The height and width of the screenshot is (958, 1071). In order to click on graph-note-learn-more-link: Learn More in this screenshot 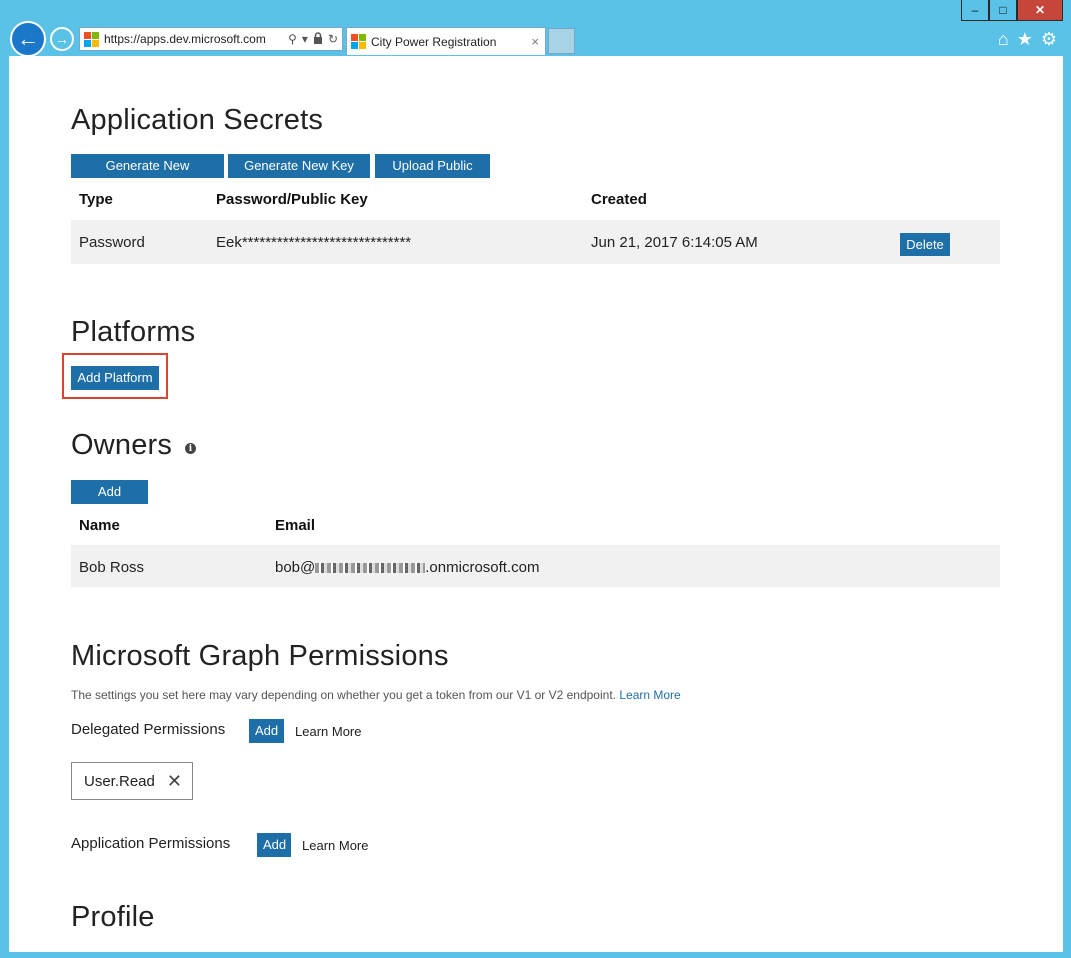, I will do `click(649, 695)`.